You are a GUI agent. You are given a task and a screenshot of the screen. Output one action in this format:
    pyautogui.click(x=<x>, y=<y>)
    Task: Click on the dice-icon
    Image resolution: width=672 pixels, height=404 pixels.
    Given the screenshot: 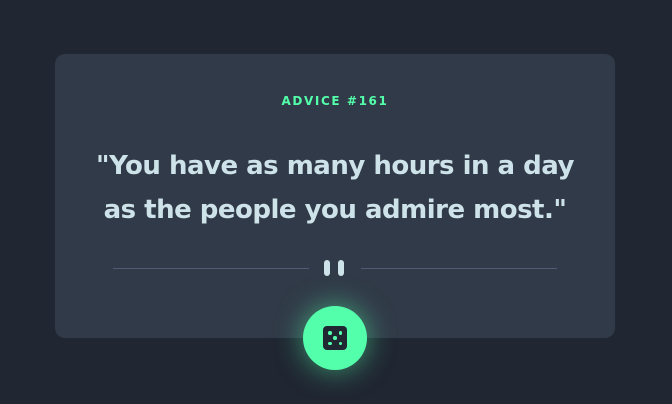 What is the action you would take?
    pyautogui.click(x=335, y=338)
    